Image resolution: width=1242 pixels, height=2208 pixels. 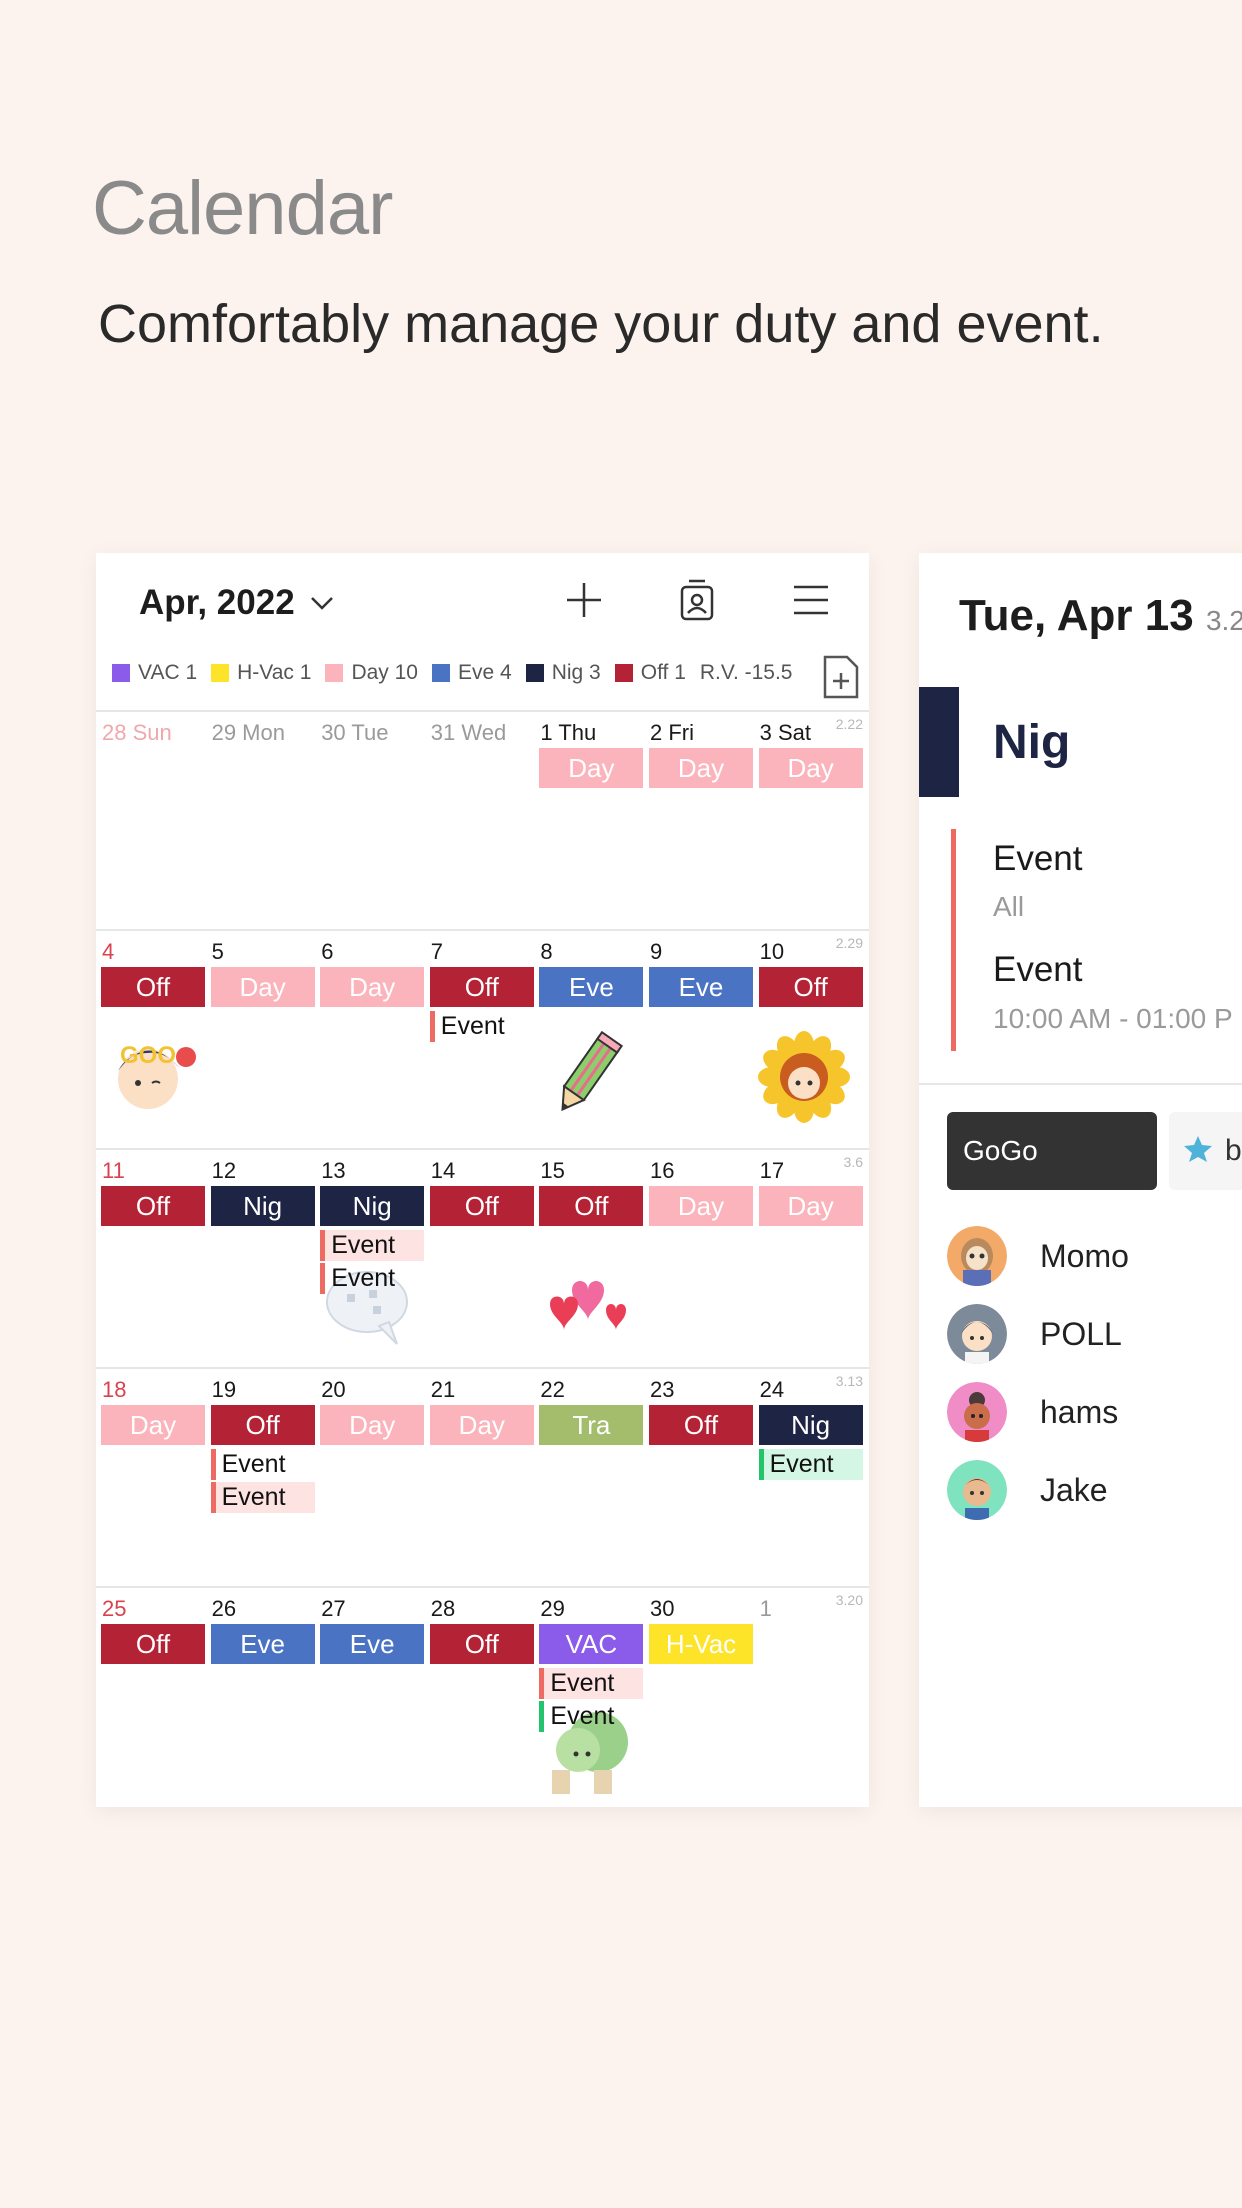 What do you see at coordinates (552, 1389) in the screenshot?
I see `day-number: 22` at bounding box center [552, 1389].